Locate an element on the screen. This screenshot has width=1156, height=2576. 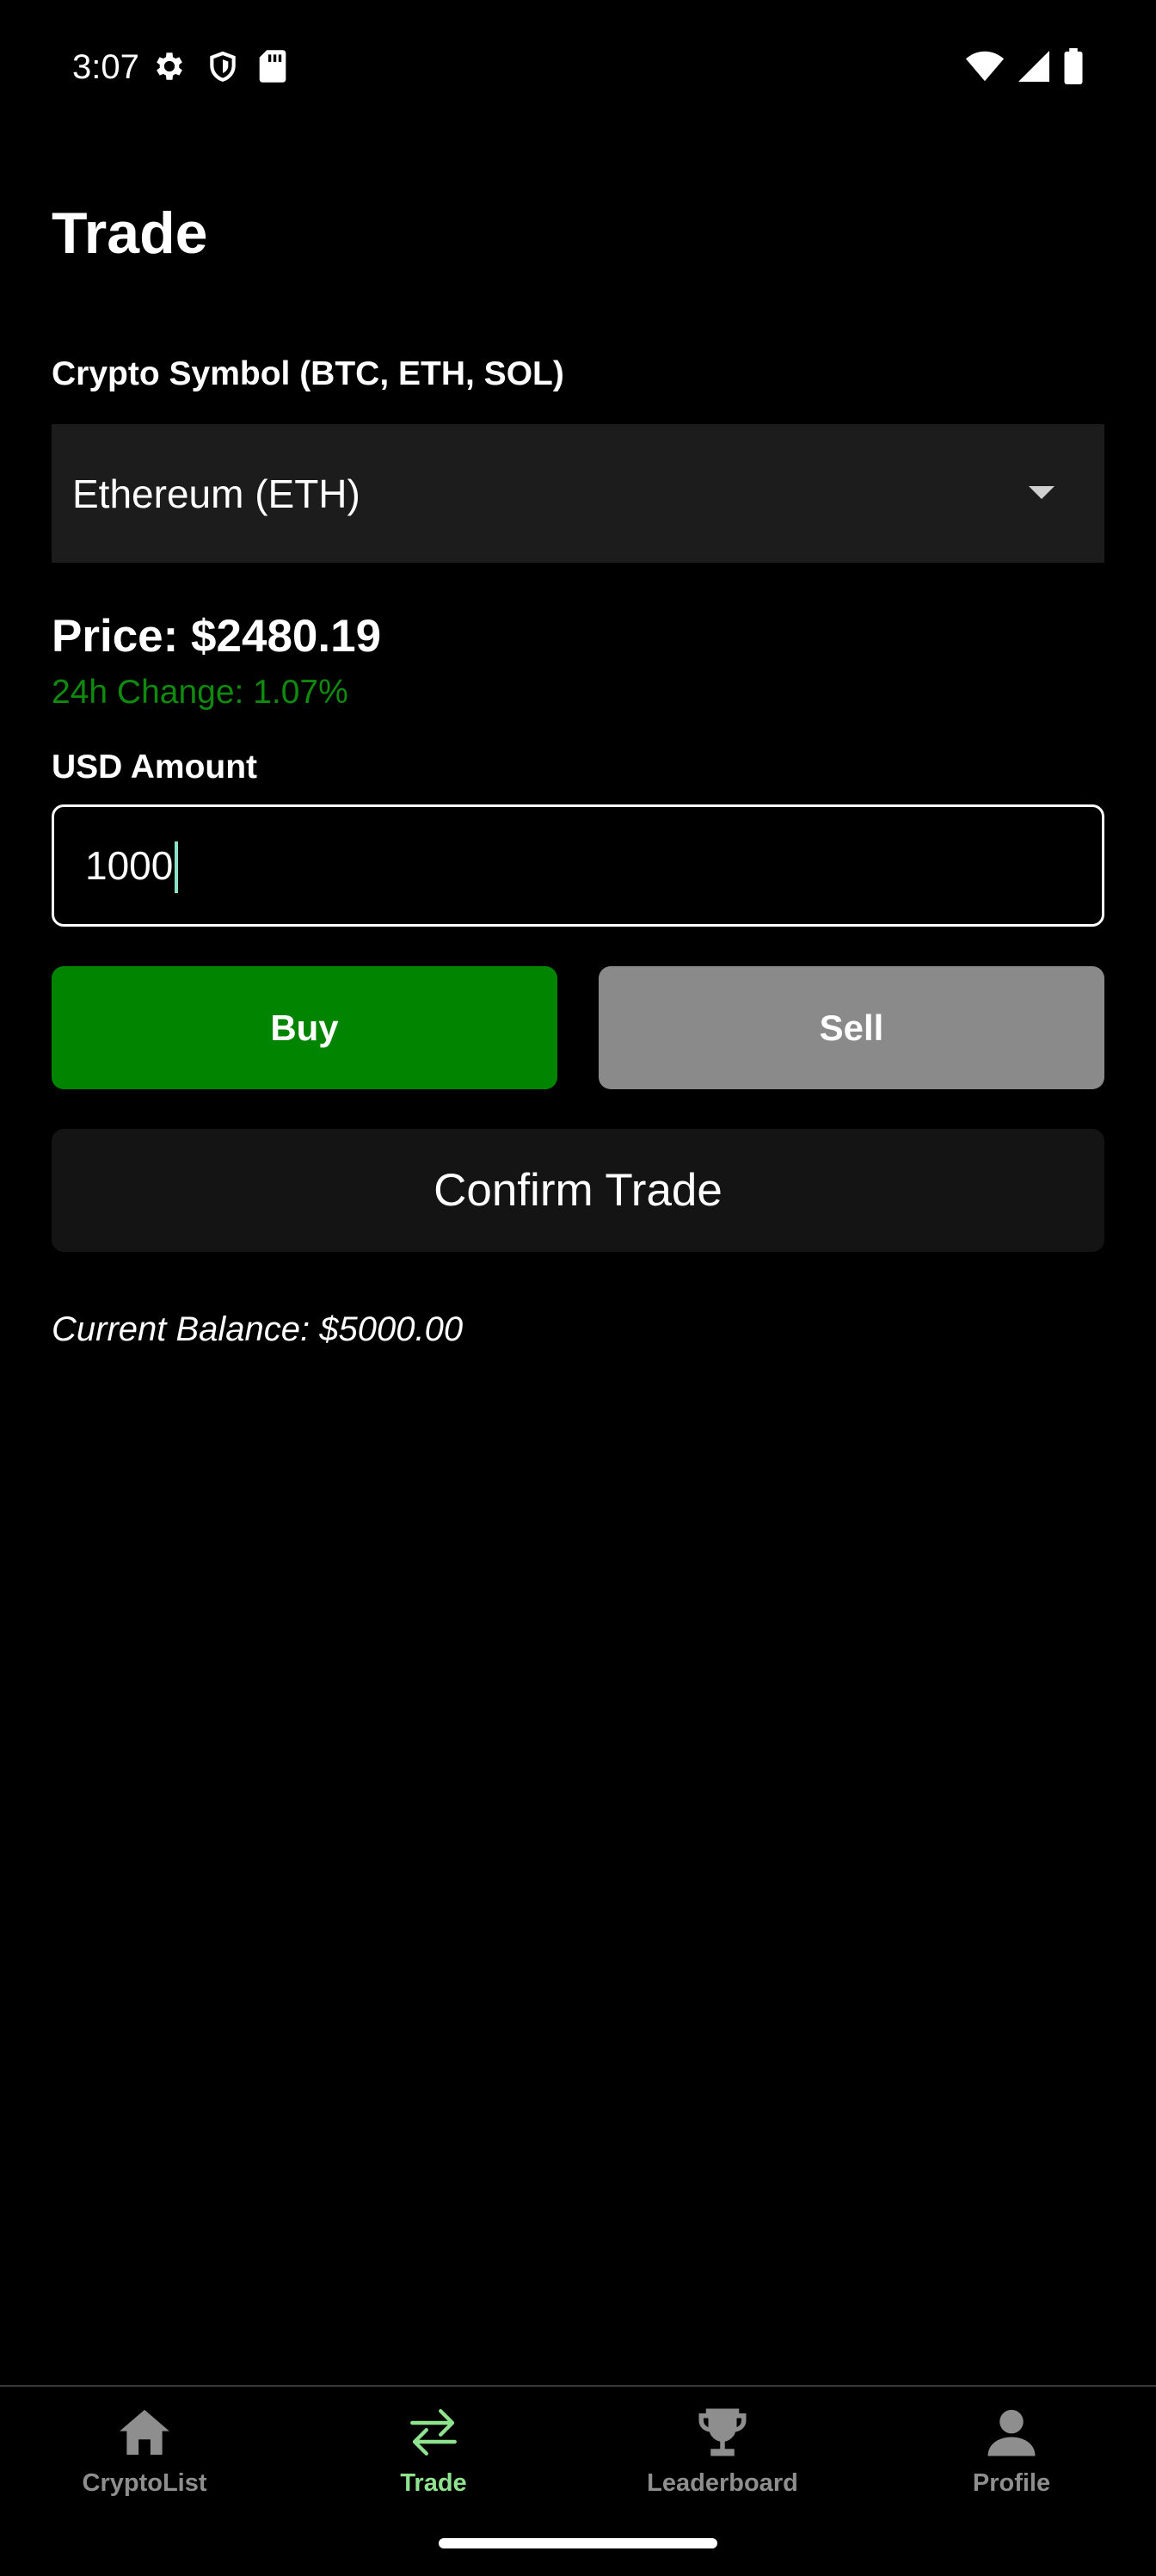
person-icon is located at coordinates (1012, 2432).